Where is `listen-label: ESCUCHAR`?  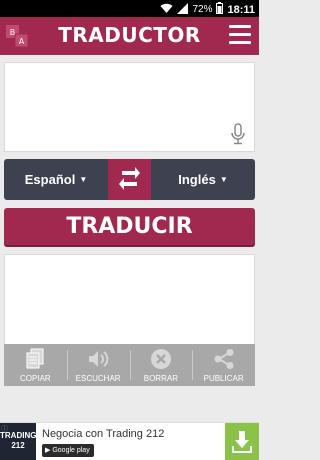
listen-label: ESCUCHAR is located at coordinates (98, 378).